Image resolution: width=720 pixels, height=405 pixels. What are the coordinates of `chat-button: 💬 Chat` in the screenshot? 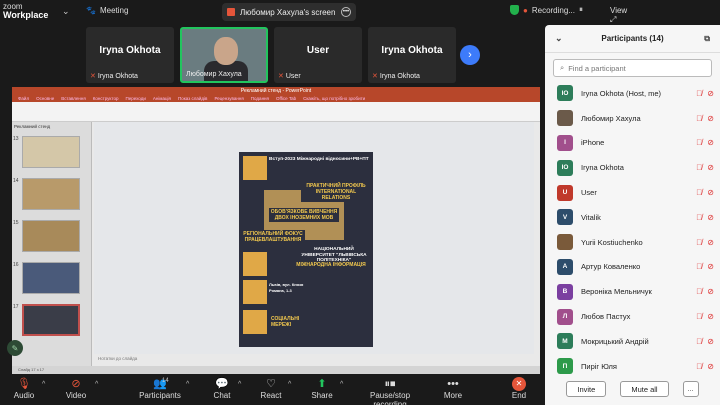 It's located at (222, 388).